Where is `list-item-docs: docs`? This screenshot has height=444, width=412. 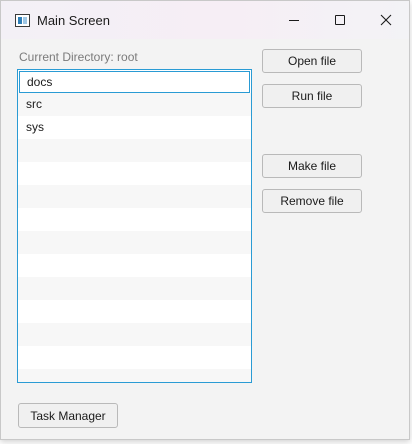
list-item-docs: docs is located at coordinates (134, 82).